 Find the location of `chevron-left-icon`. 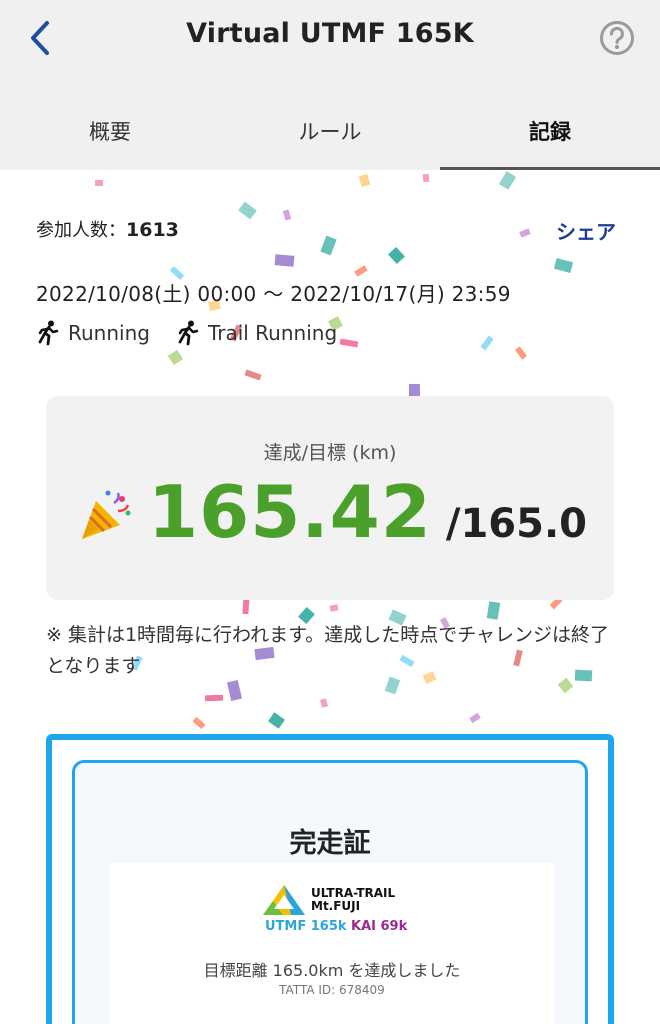

chevron-left-icon is located at coordinates (40, 38).